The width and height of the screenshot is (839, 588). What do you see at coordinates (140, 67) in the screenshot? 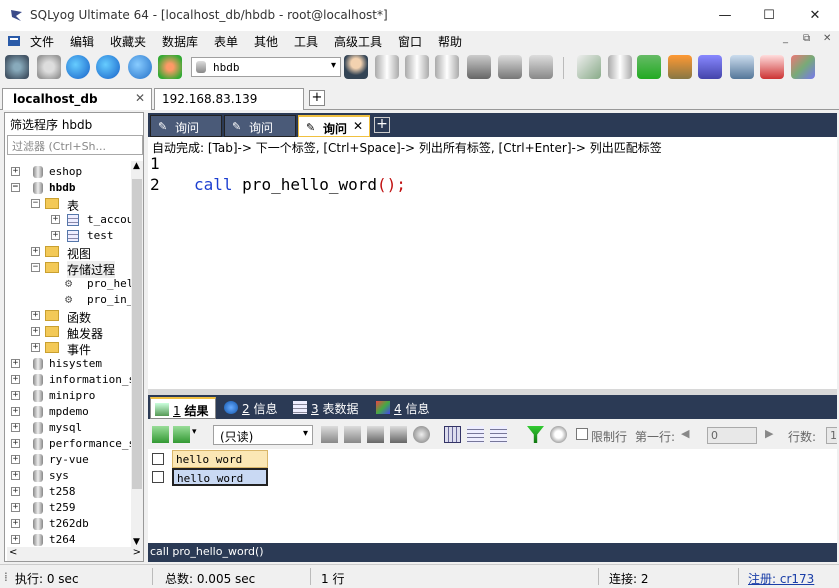
I see `refresh-icon` at bounding box center [140, 67].